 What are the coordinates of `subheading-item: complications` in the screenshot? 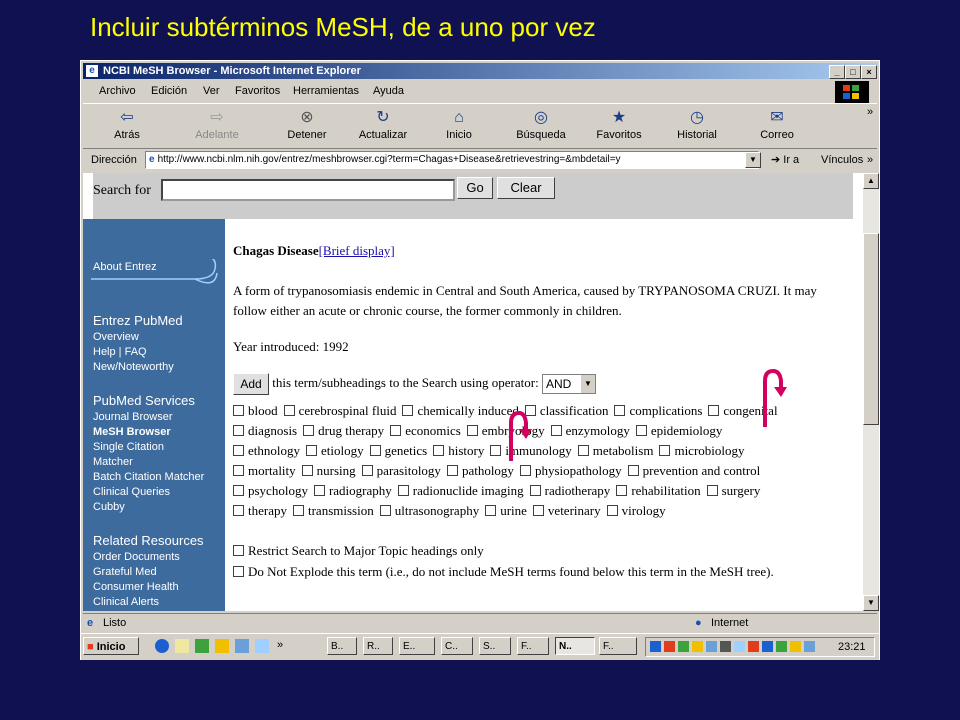 It's located at (658, 410).